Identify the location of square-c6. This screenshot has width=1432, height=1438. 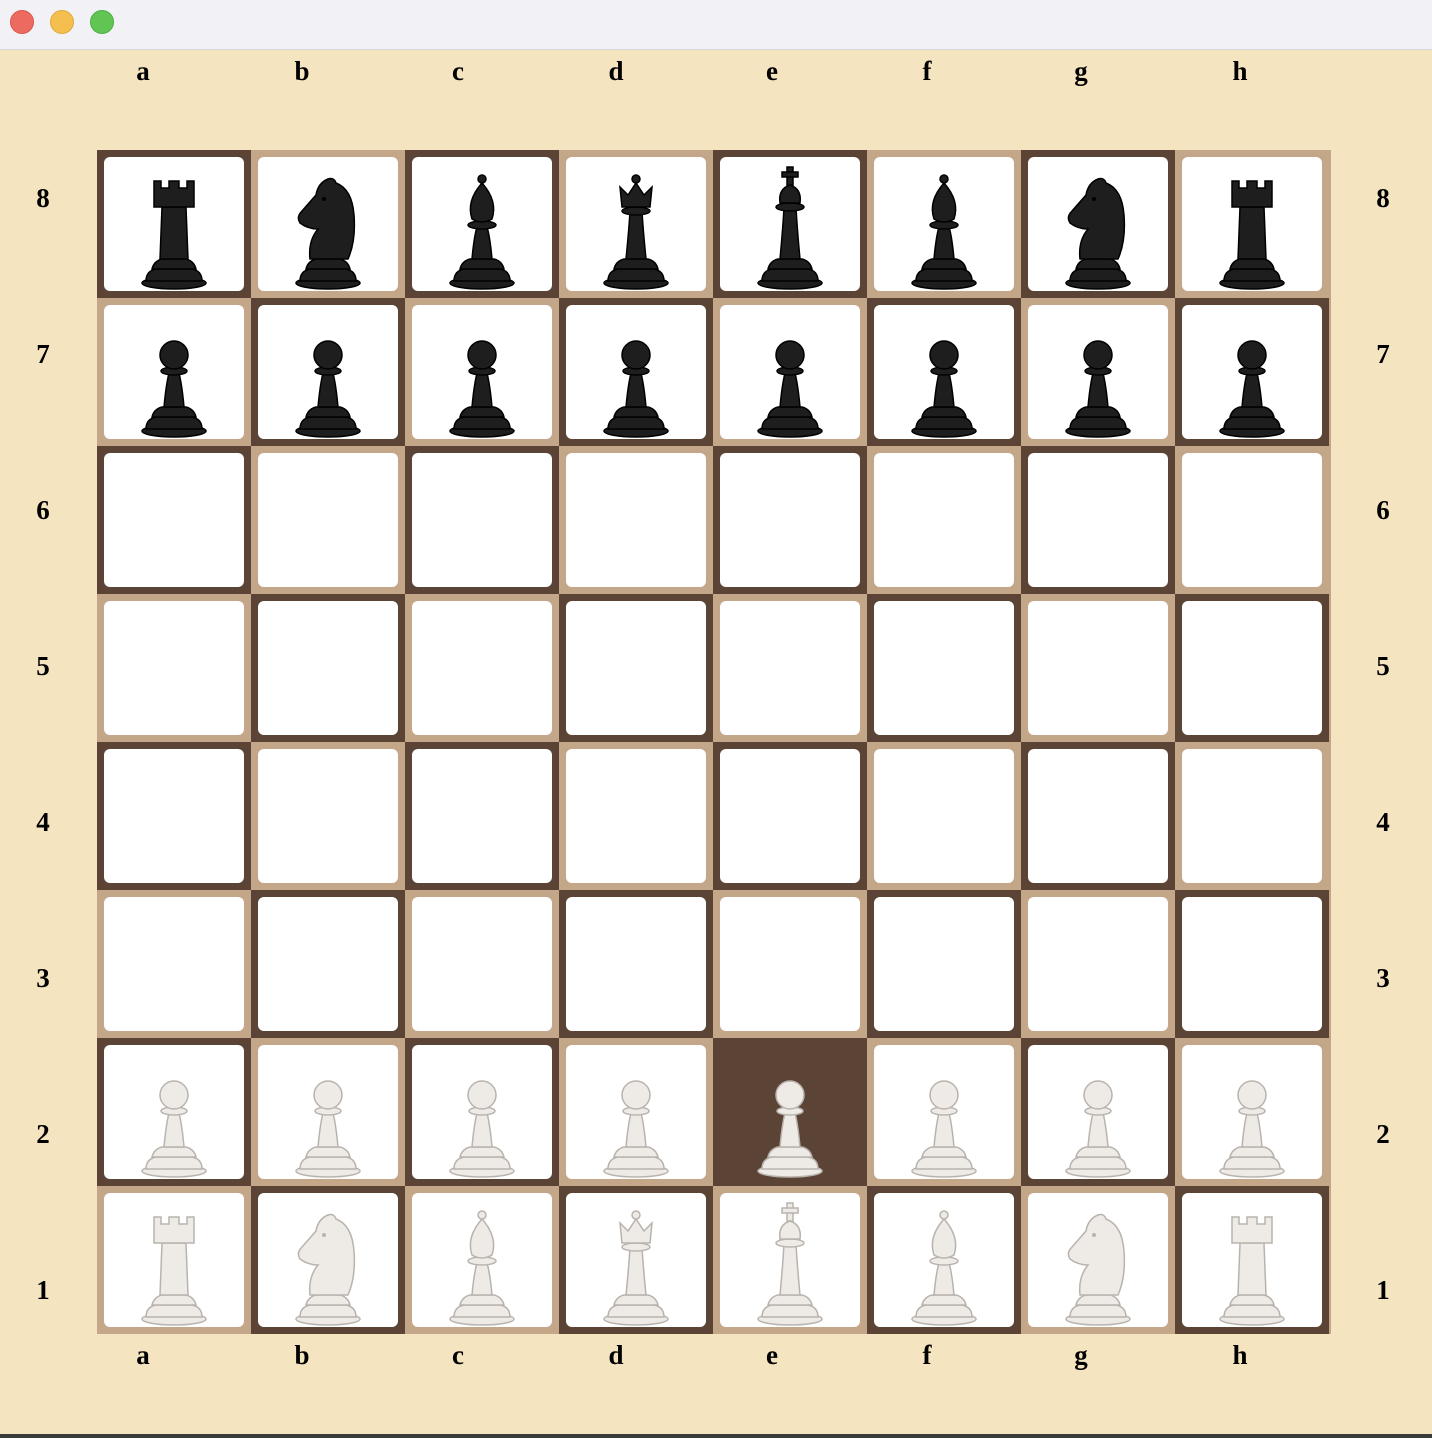
(482, 520).